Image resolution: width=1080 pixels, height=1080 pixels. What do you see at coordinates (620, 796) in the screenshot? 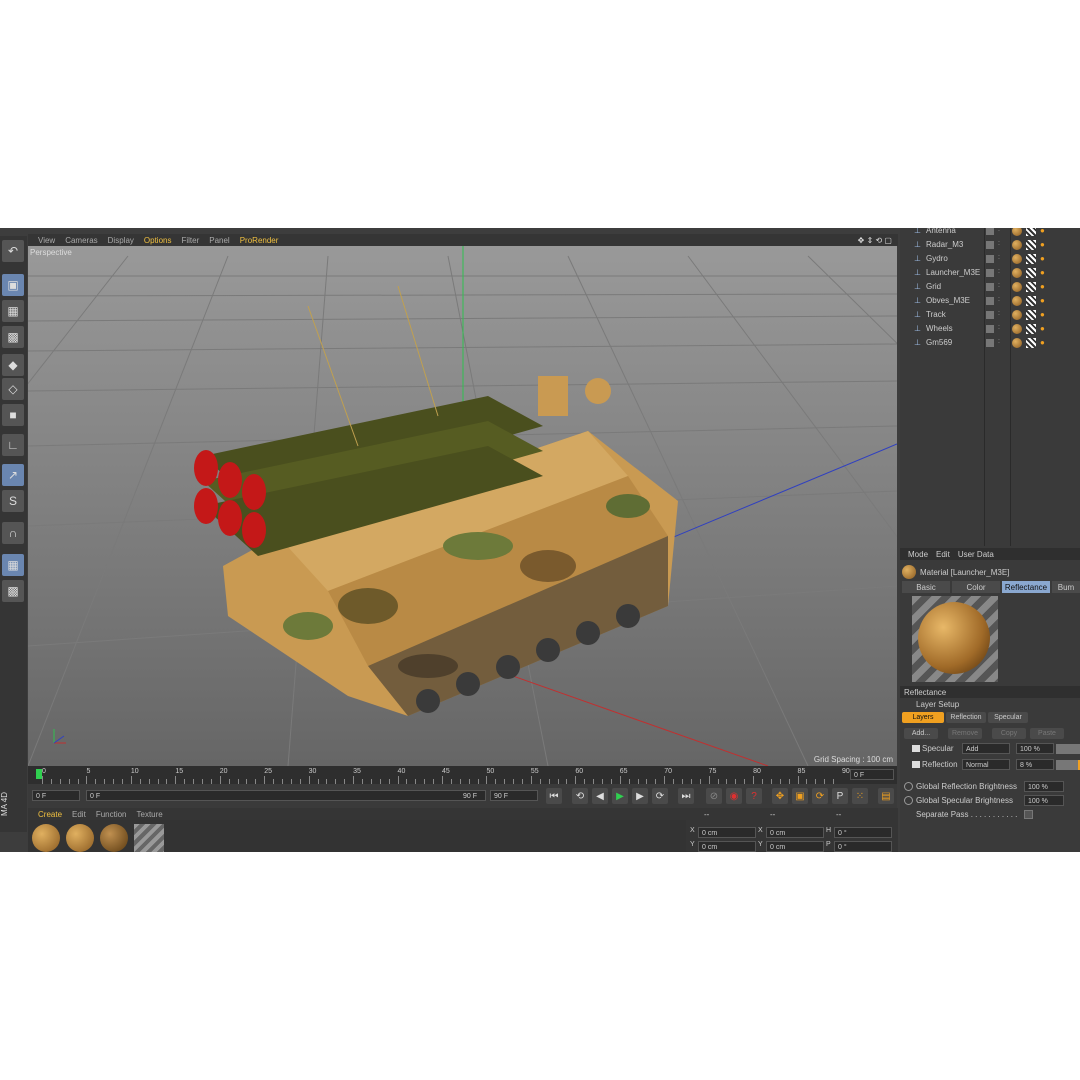
I see `play-icon: ▶` at bounding box center [620, 796].